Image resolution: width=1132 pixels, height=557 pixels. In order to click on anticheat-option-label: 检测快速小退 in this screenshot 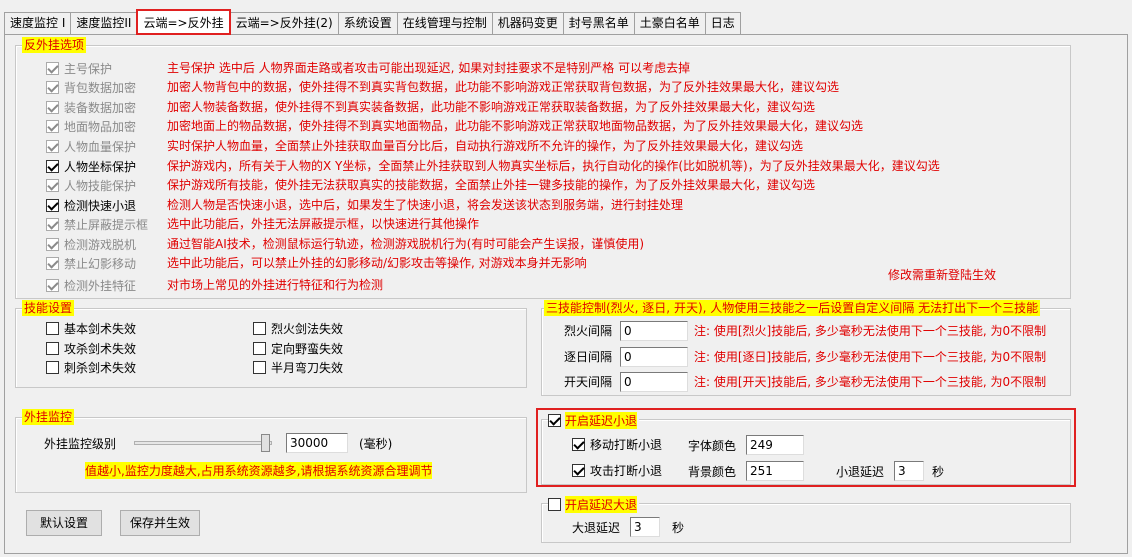, I will do `click(100, 206)`.